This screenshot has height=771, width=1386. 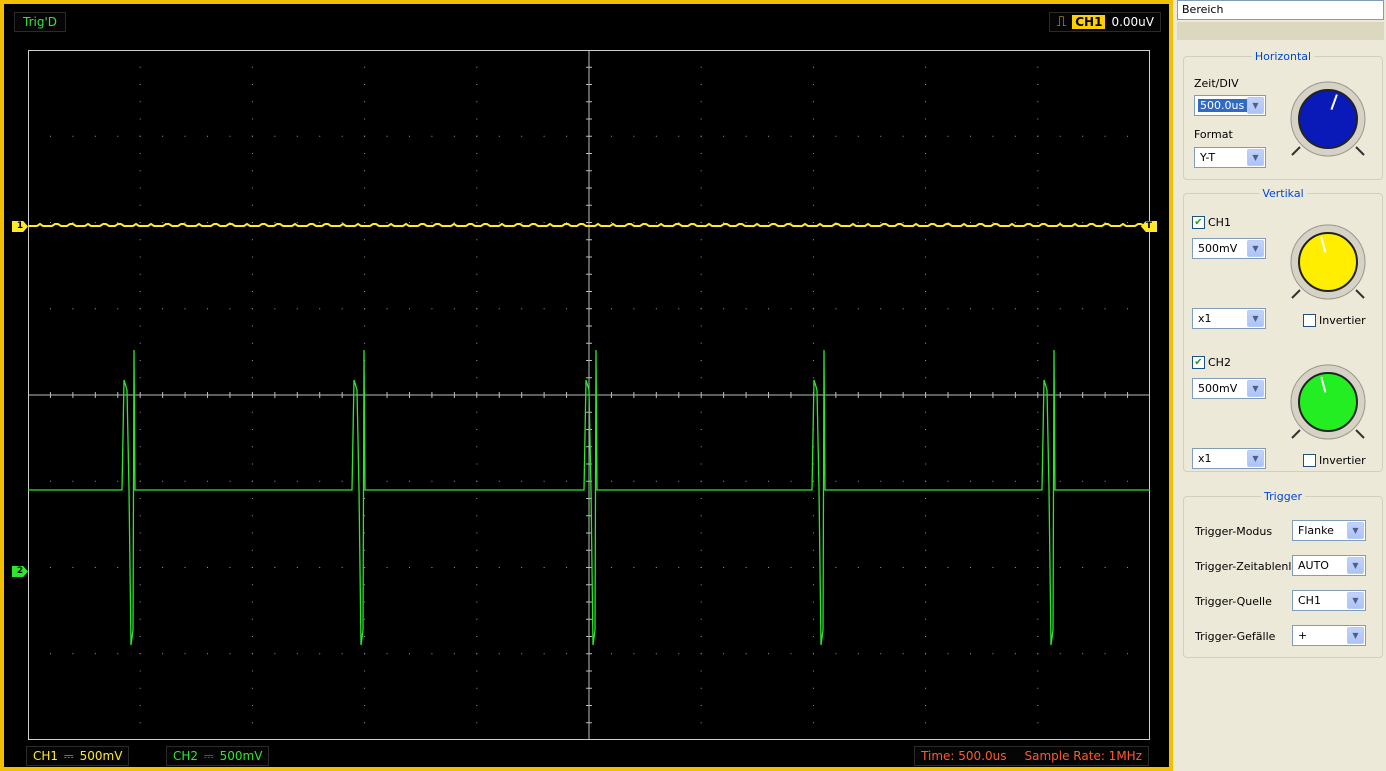 What do you see at coordinates (1329, 600) in the screenshot?
I see `trigger-quelle-select: CH1 ▼` at bounding box center [1329, 600].